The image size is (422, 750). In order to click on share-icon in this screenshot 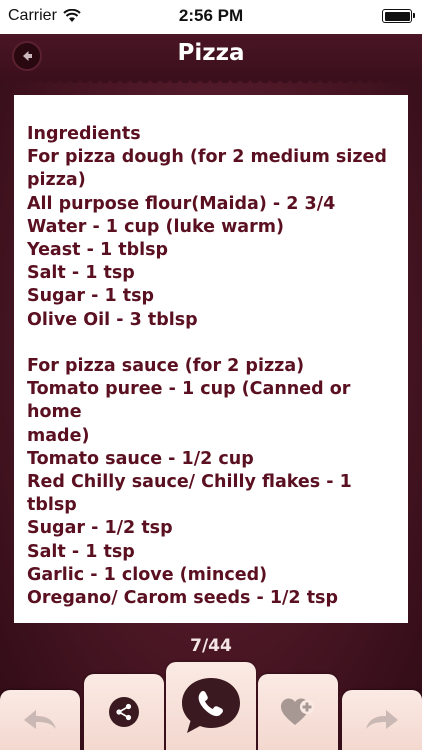, I will do `click(124, 712)`.